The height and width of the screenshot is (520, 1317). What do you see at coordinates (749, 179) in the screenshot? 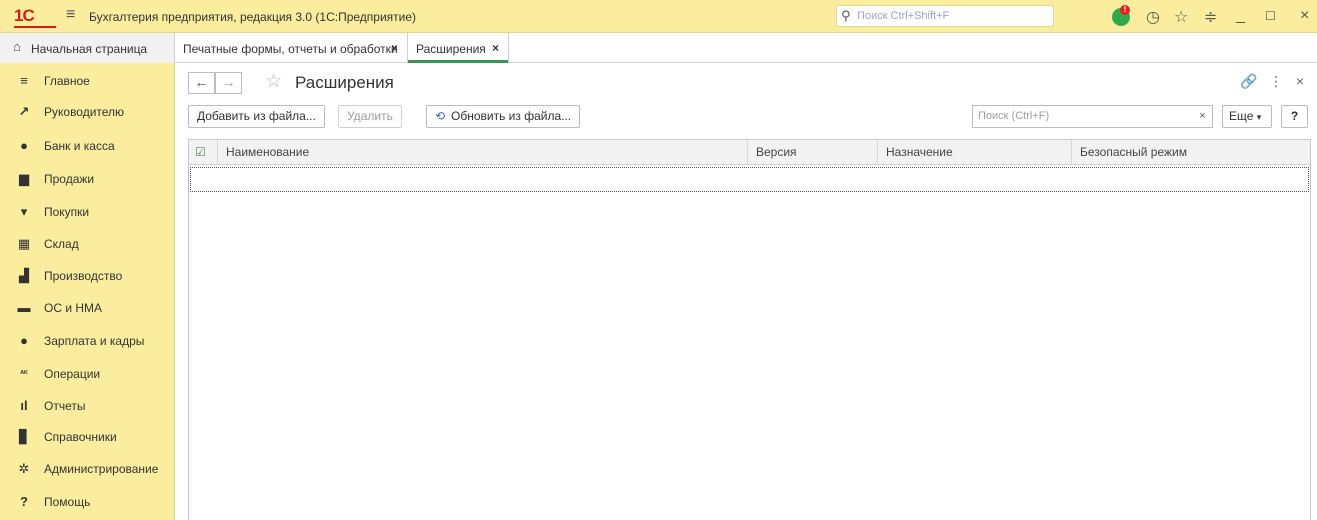
I see `table-row` at bounding box center [749, 179].